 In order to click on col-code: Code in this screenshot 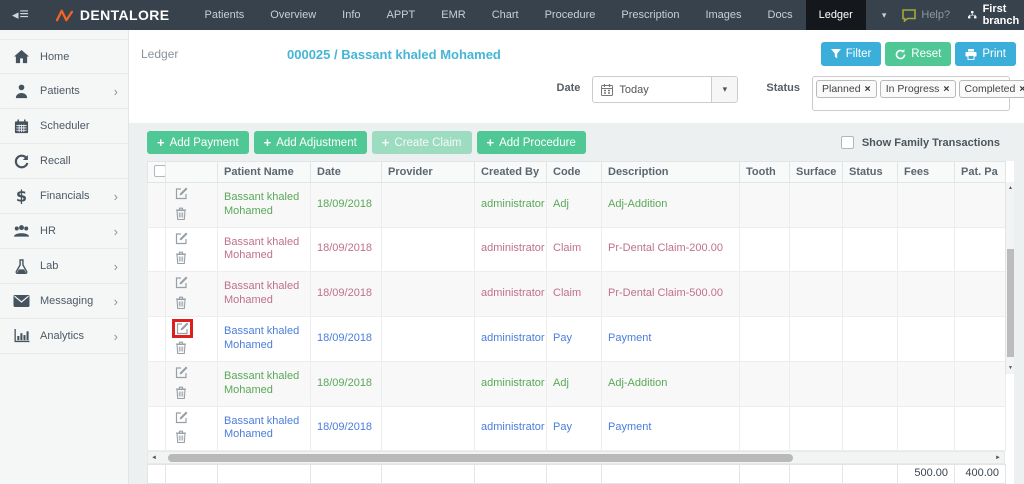, I will do `click(574, 172)`.